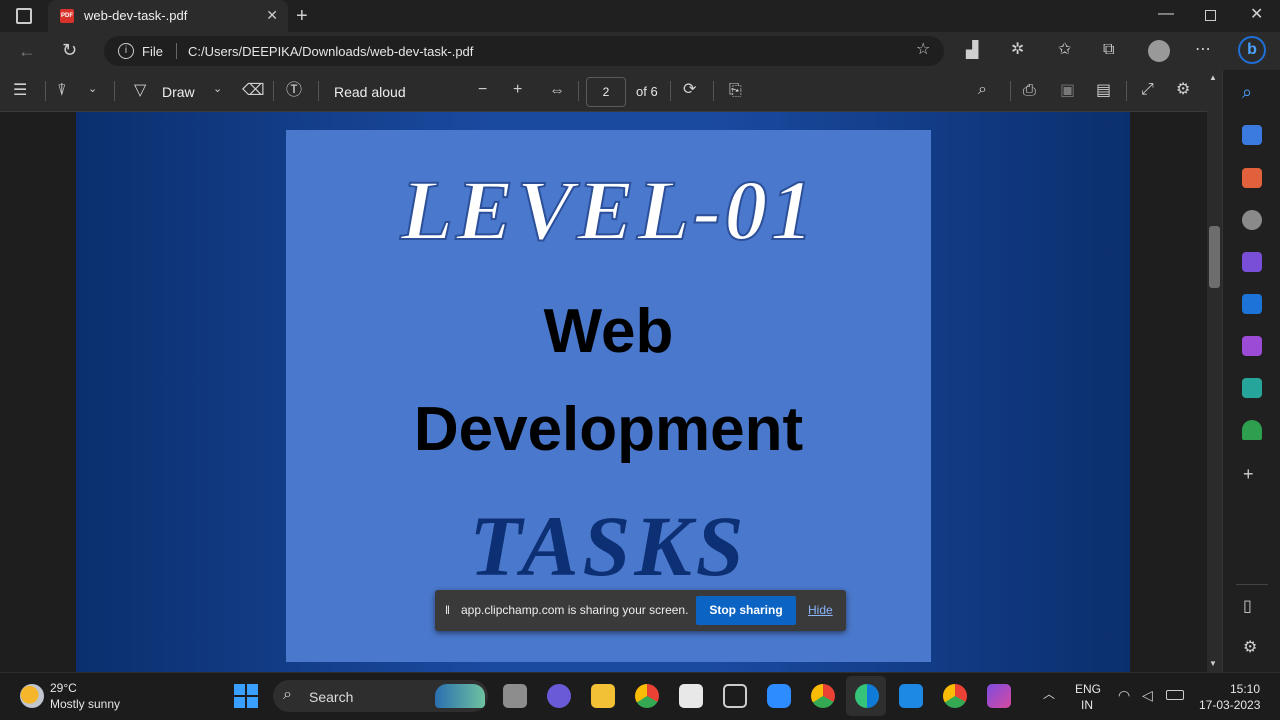  What do you see at coordinates (1248, 474) in the screenshot?
I see `add-sidebar-icon: +` at bounding box center [1248, 474].